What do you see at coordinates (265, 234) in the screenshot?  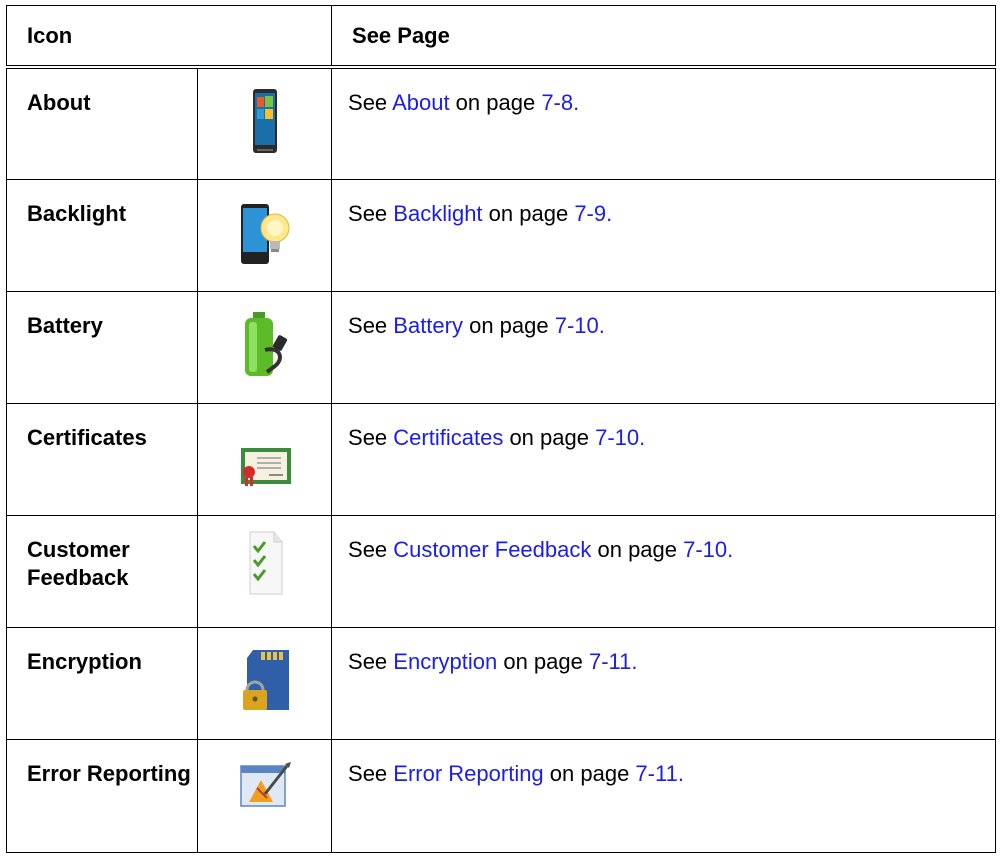 I see `phone-lightbulb-icon` at bounding box center [265, 234].